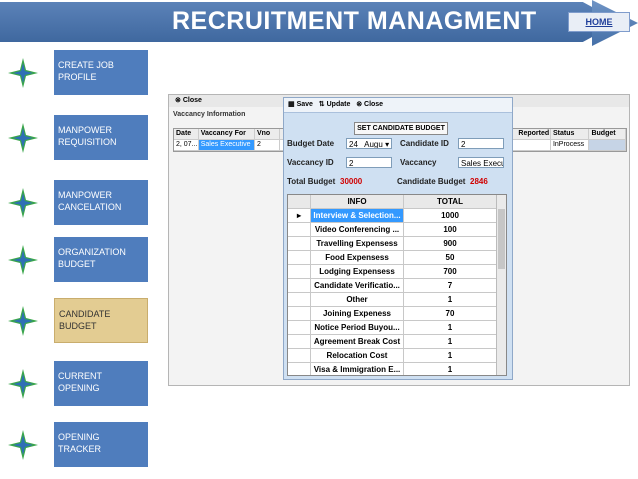  I want to click on nav-item-opening-tracker: OPENING TRACKER, so click(75, 444).